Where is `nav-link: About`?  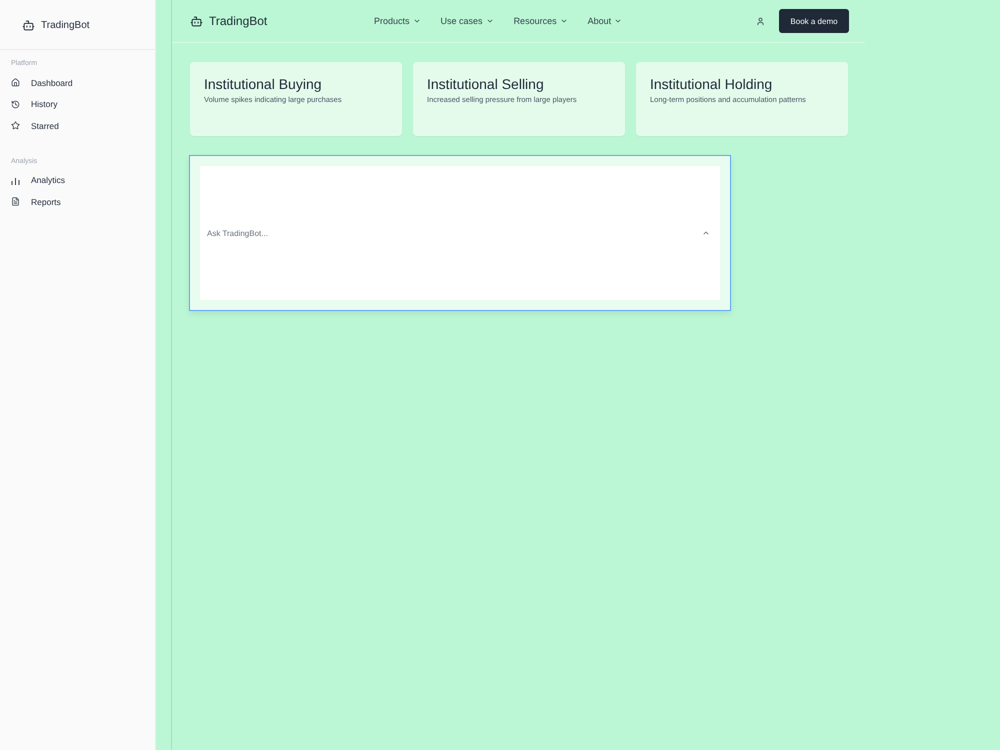
nav-link: About is located at coordinates (605, 21).